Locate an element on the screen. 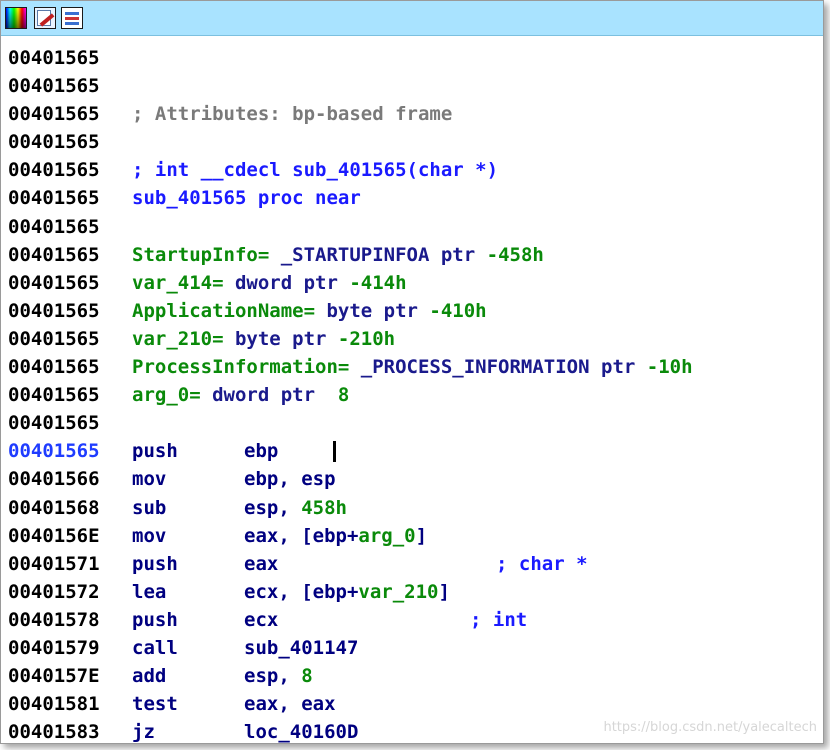  jump-target: loc_40160D is located at coordinates (301, 732).